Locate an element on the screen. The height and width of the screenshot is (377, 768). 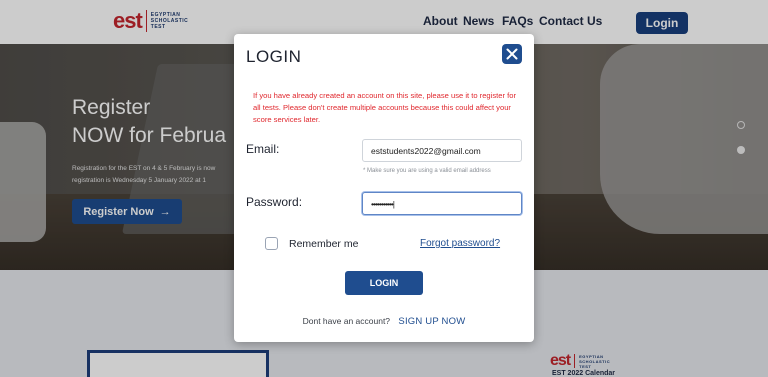
remember-me-label: Remember me is located at coordinates (323, 244).